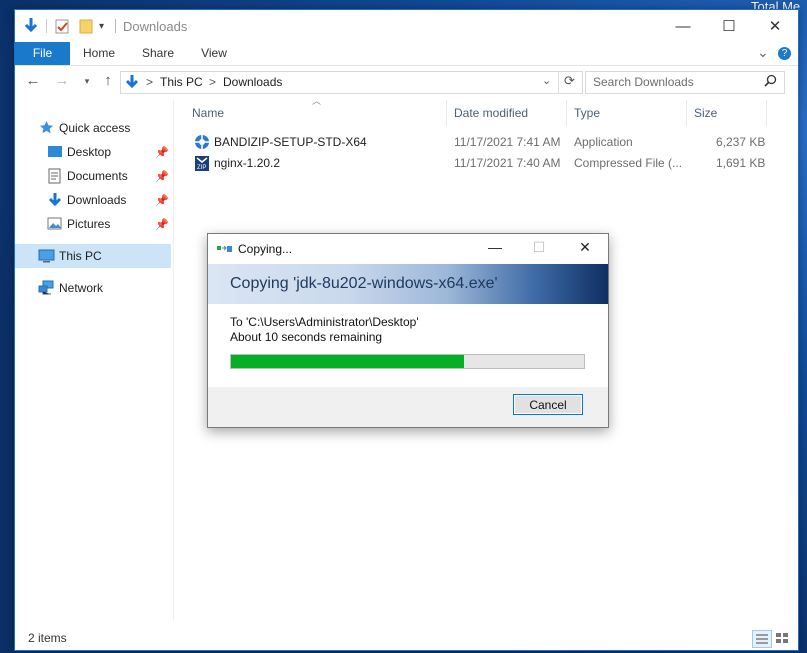  Describe the element at coordinates (201, 168) in the screenshot. I see `svg-text: ZIP` at that location.